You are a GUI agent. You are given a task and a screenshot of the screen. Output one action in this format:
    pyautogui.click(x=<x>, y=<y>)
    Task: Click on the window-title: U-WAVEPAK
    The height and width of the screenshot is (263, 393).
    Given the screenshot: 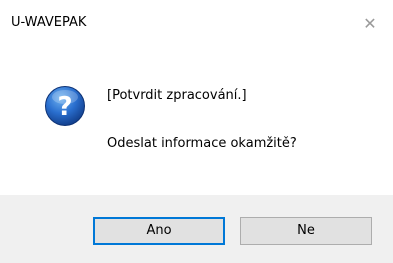 What is the action you would take?
    pyautogui.click(x=49, y=22)
    